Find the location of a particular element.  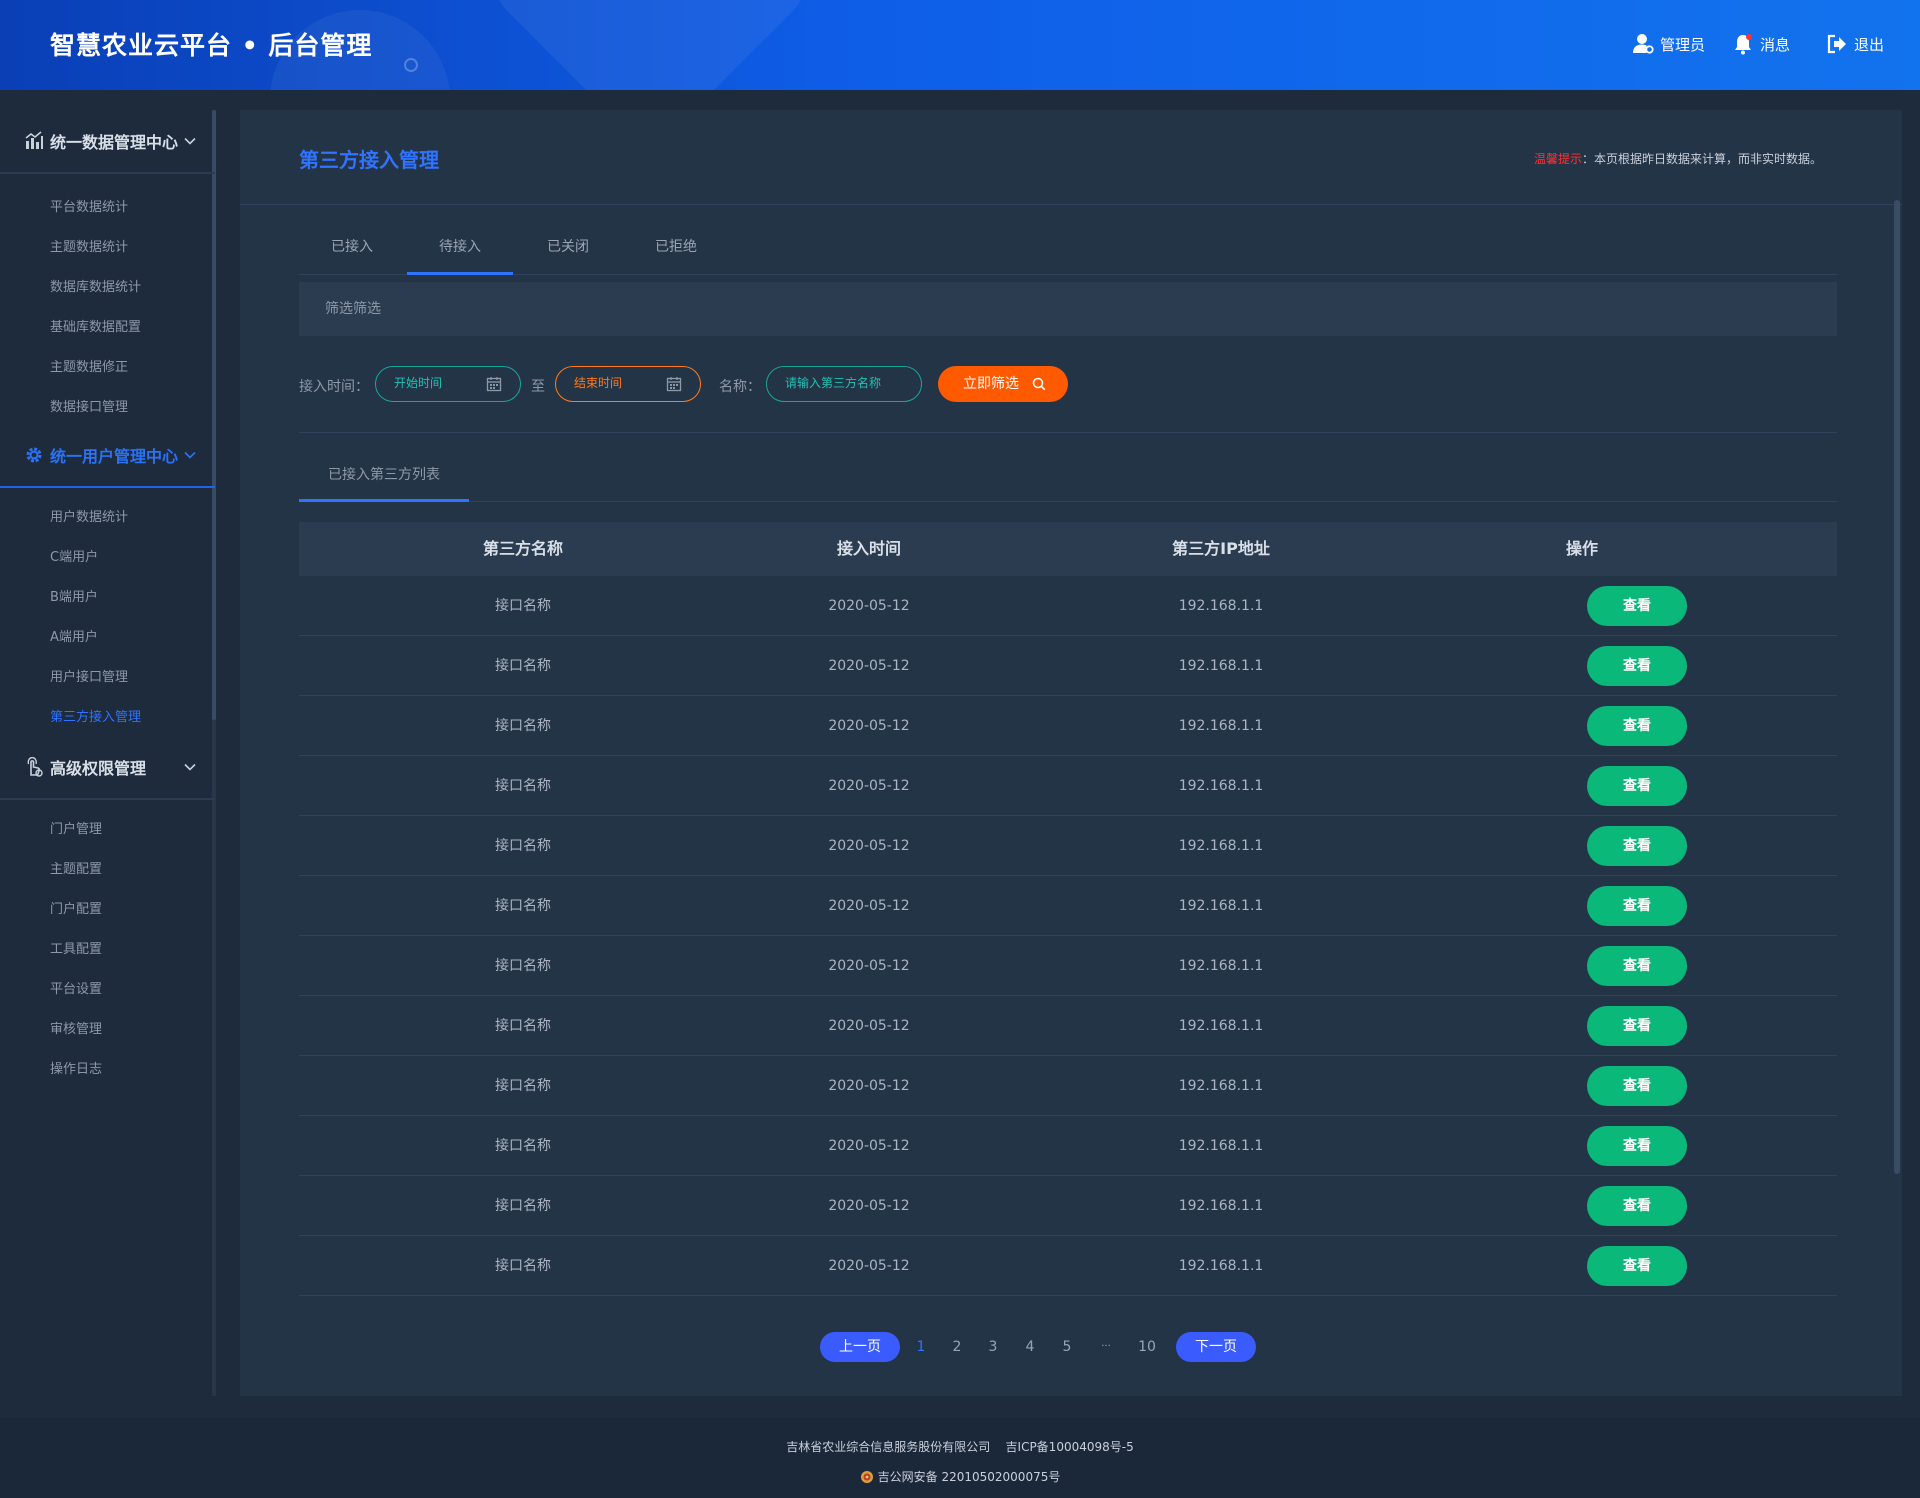

main-scrollbar is located at coordinates (1897, 687).